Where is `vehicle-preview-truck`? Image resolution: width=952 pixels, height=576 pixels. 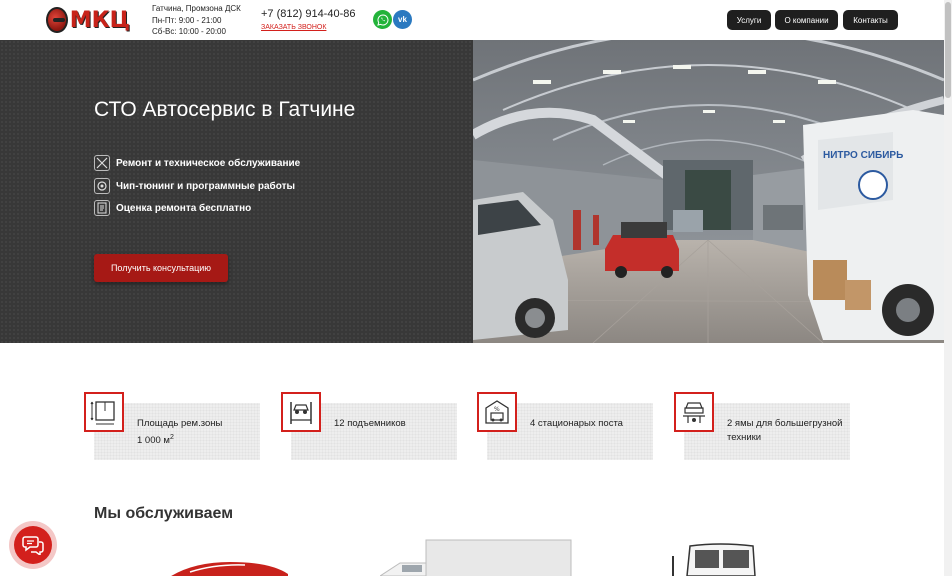 vehicle-preview-truck is located at coordinates (476, 557).